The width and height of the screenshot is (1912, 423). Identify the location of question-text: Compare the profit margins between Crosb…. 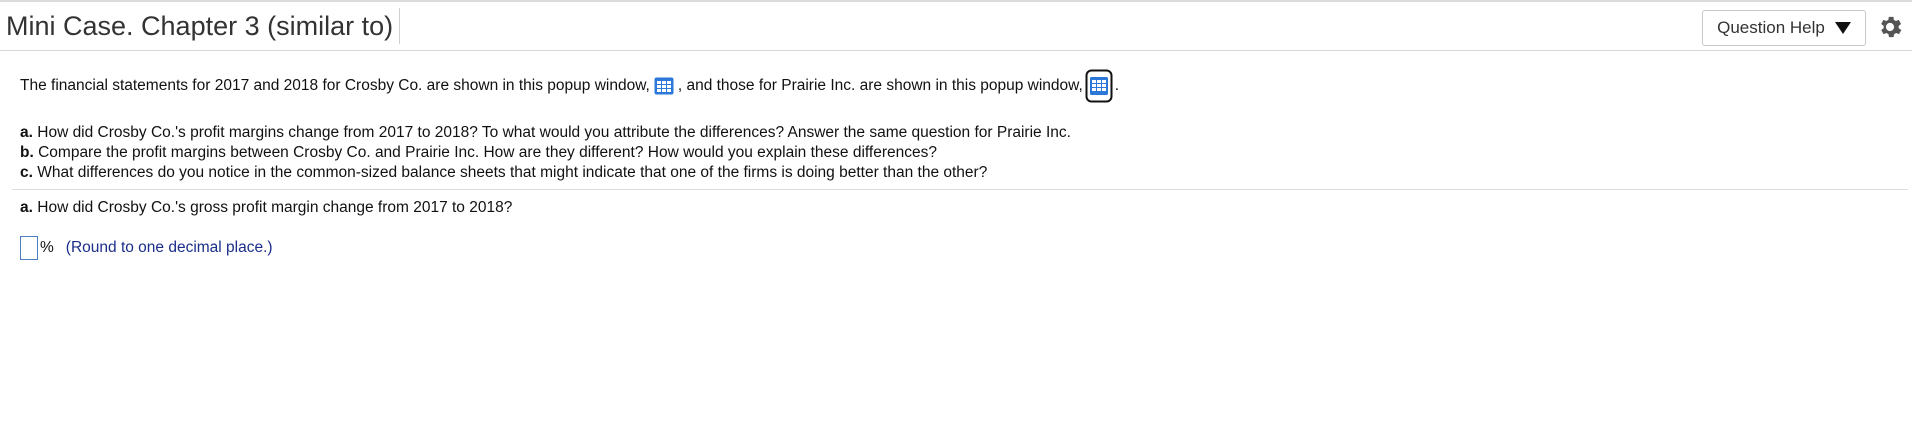
(487, 152).